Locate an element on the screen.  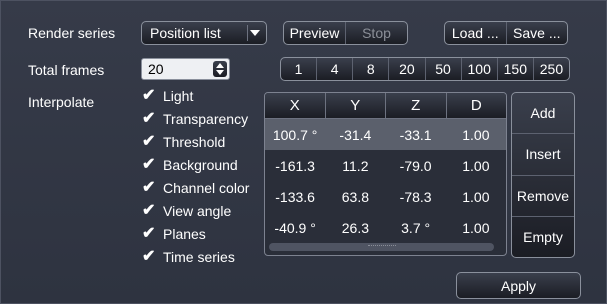
table-cell: -78.3 is located at coordinates (415, 196).